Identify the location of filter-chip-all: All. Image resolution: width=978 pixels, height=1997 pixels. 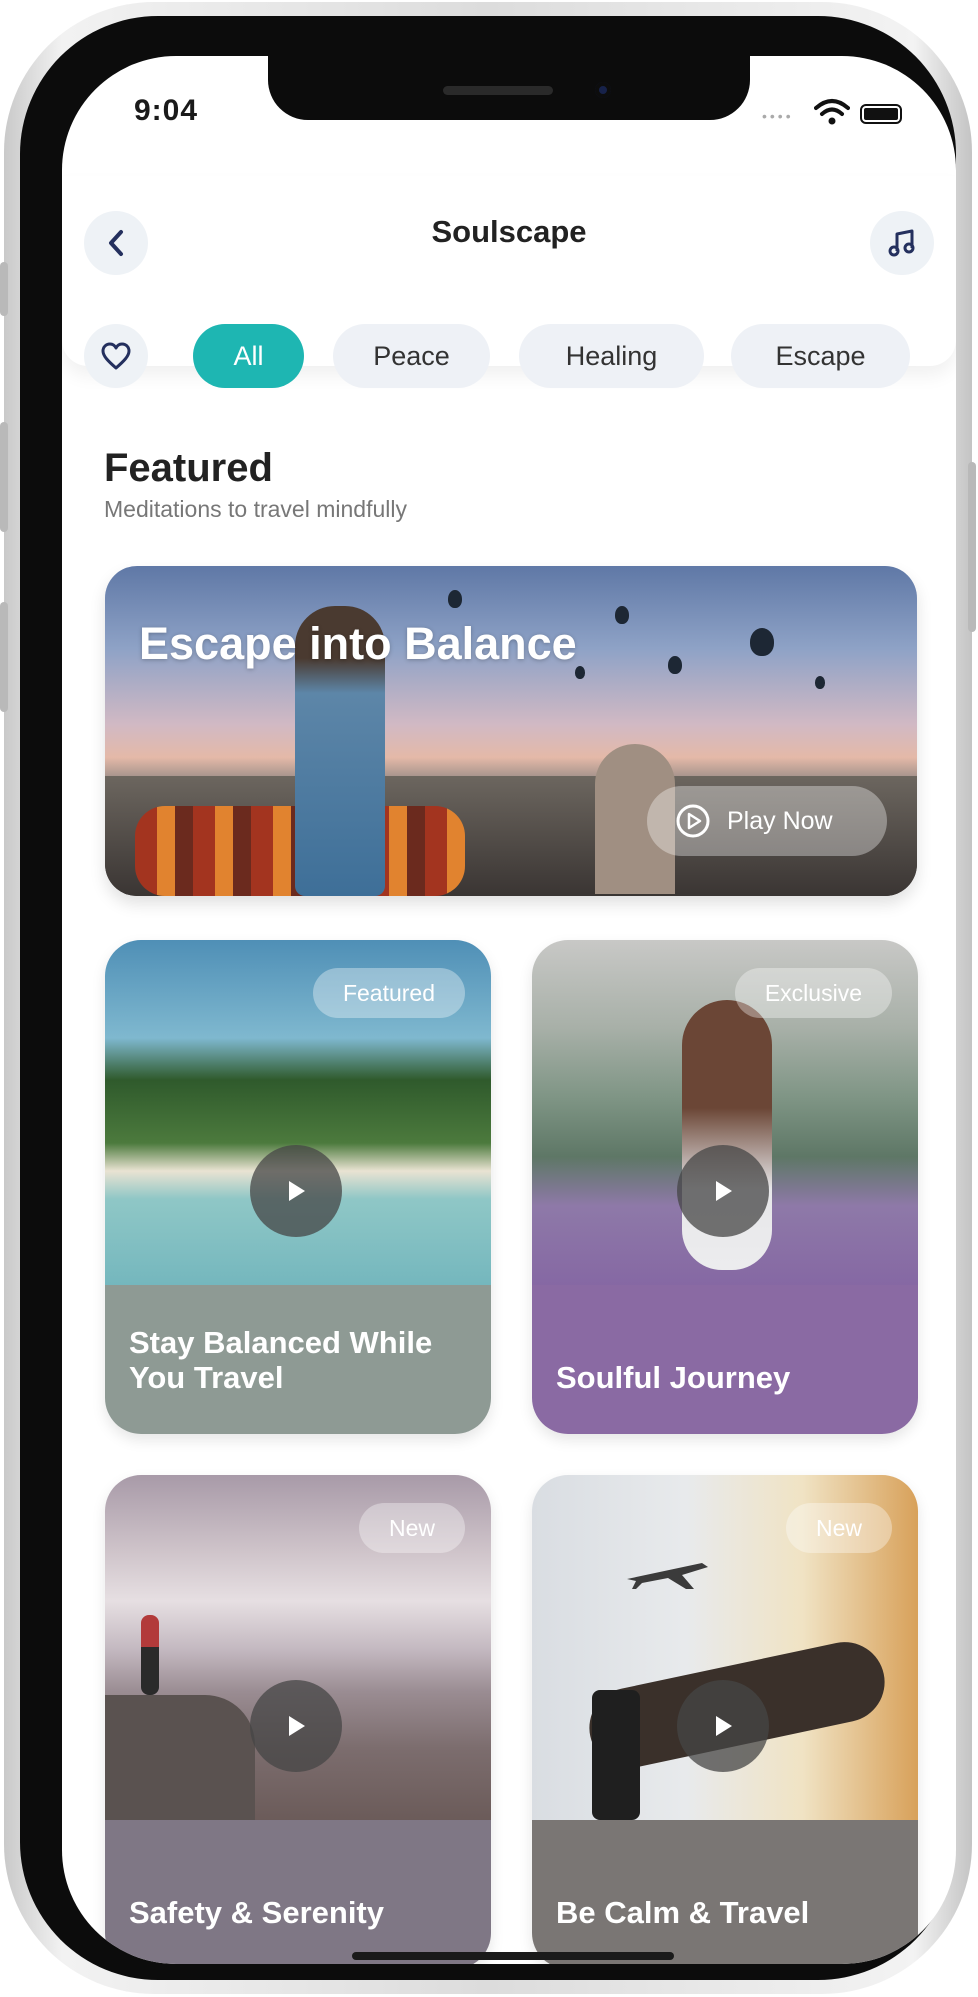
(248, 356).